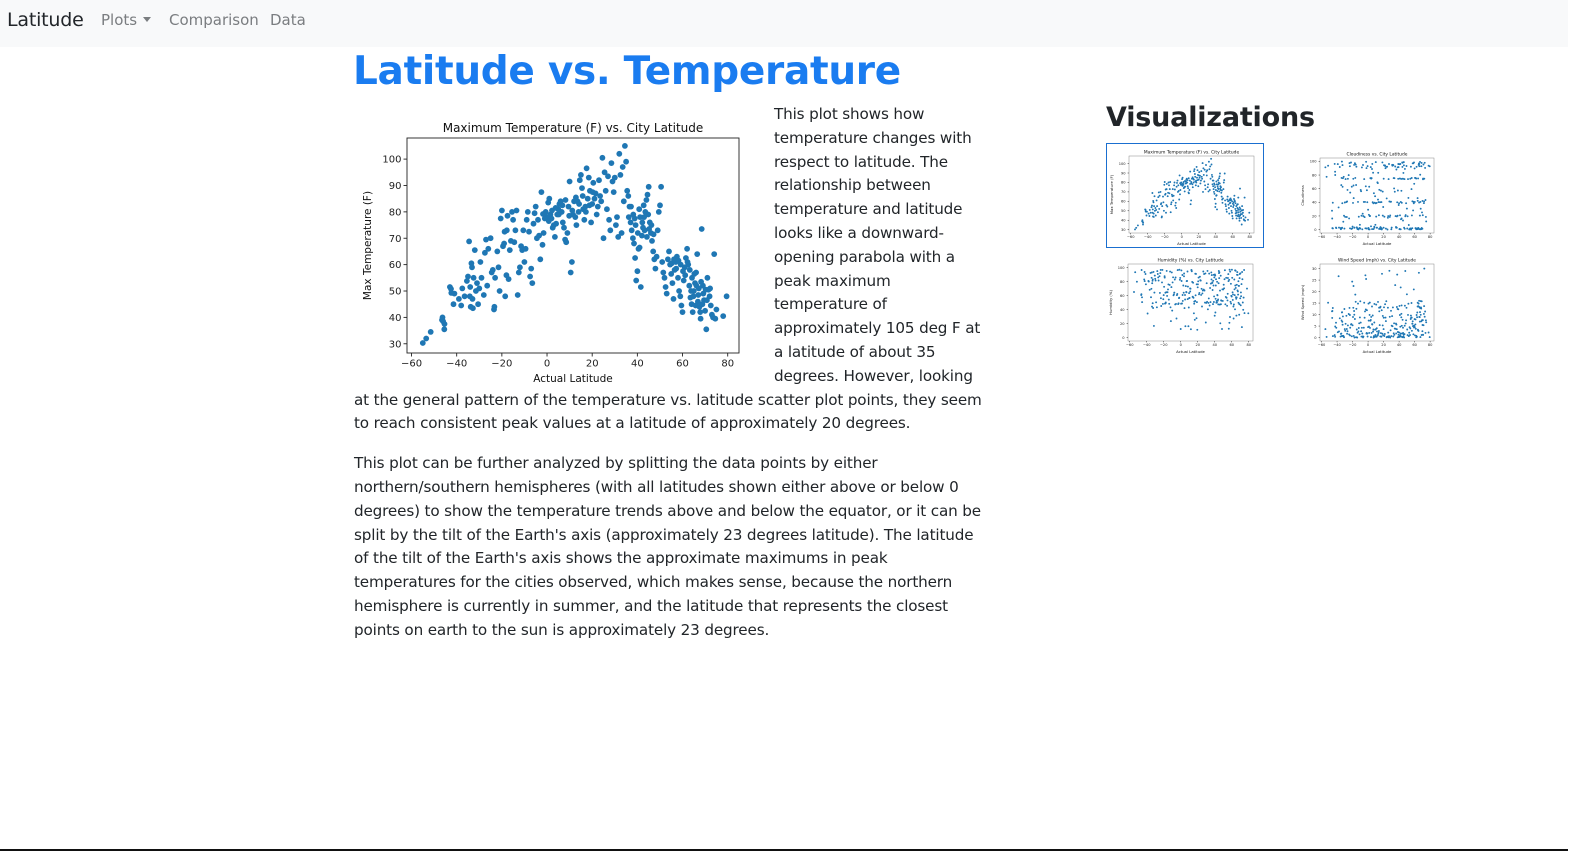 The width and height of the screenshot is (1583, 859). Describe the element at coordinates (1111, 194) in the screenshot. I see `y-axis-label: Max Temperature (F)` at that location.